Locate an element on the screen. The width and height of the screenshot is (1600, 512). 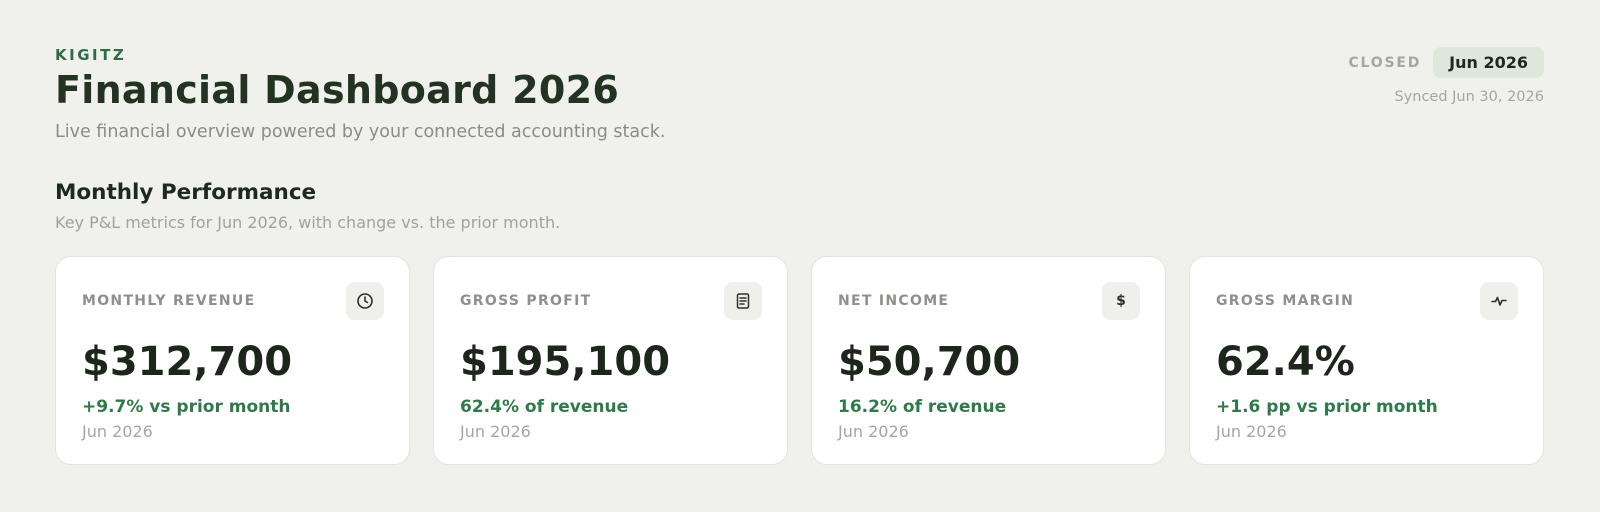
kpi-delta: +1.6 pp vs prior month is located at coordinates (1327, 407).